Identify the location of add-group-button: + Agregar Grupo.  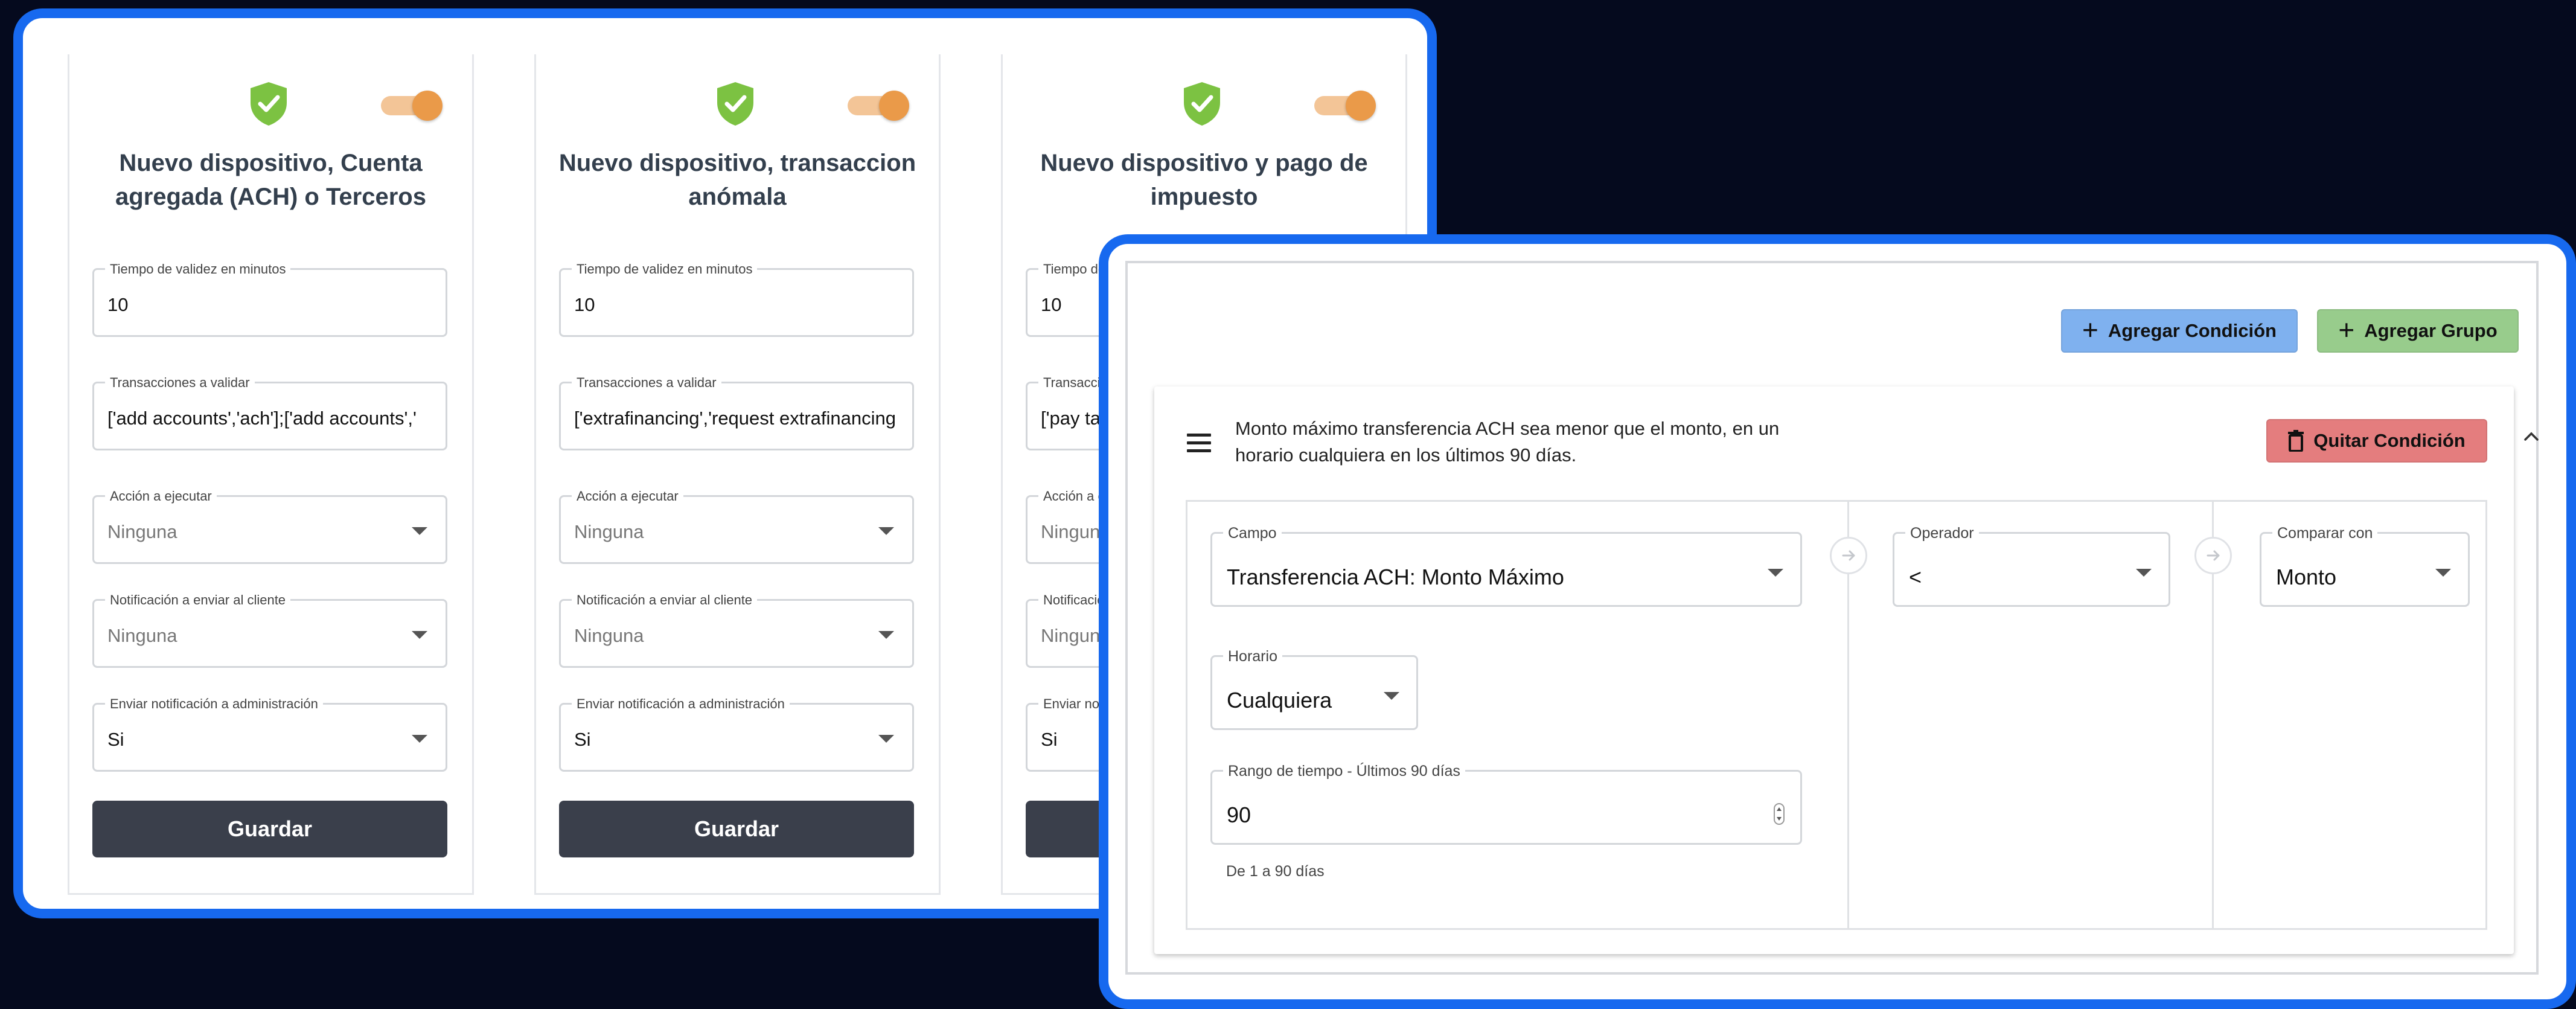
(2418, 331).